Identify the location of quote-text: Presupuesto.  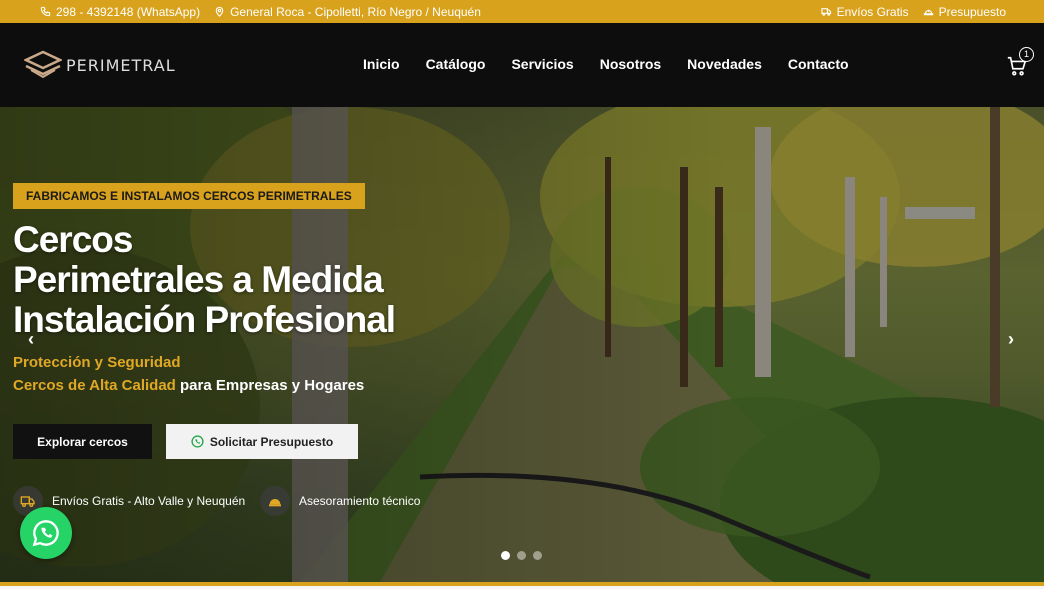
(972, 11).